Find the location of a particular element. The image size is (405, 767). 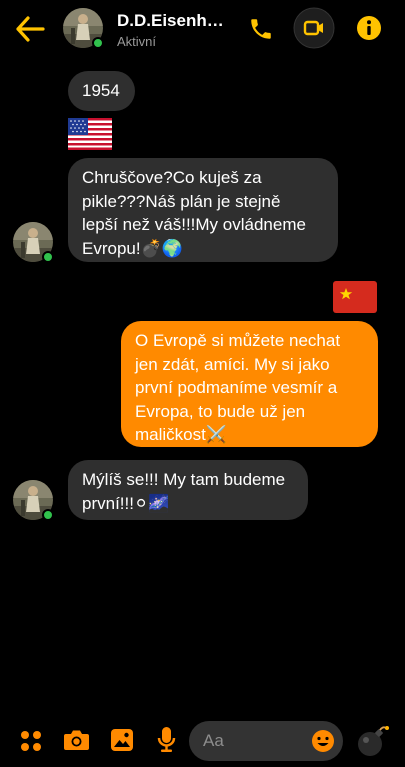

camera-icon is located at coordinates (76, 740).